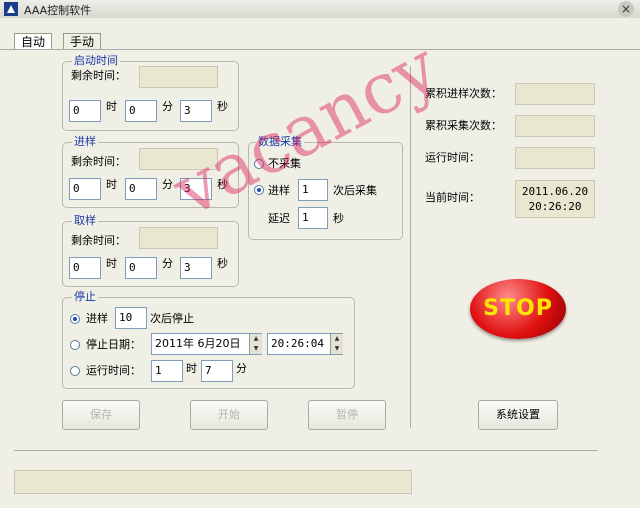 This screenshot has width=640, height=508. Describe the element at coordinates (111, 106) in the screenshot. I see `start-hour-unit: 时` at that location.